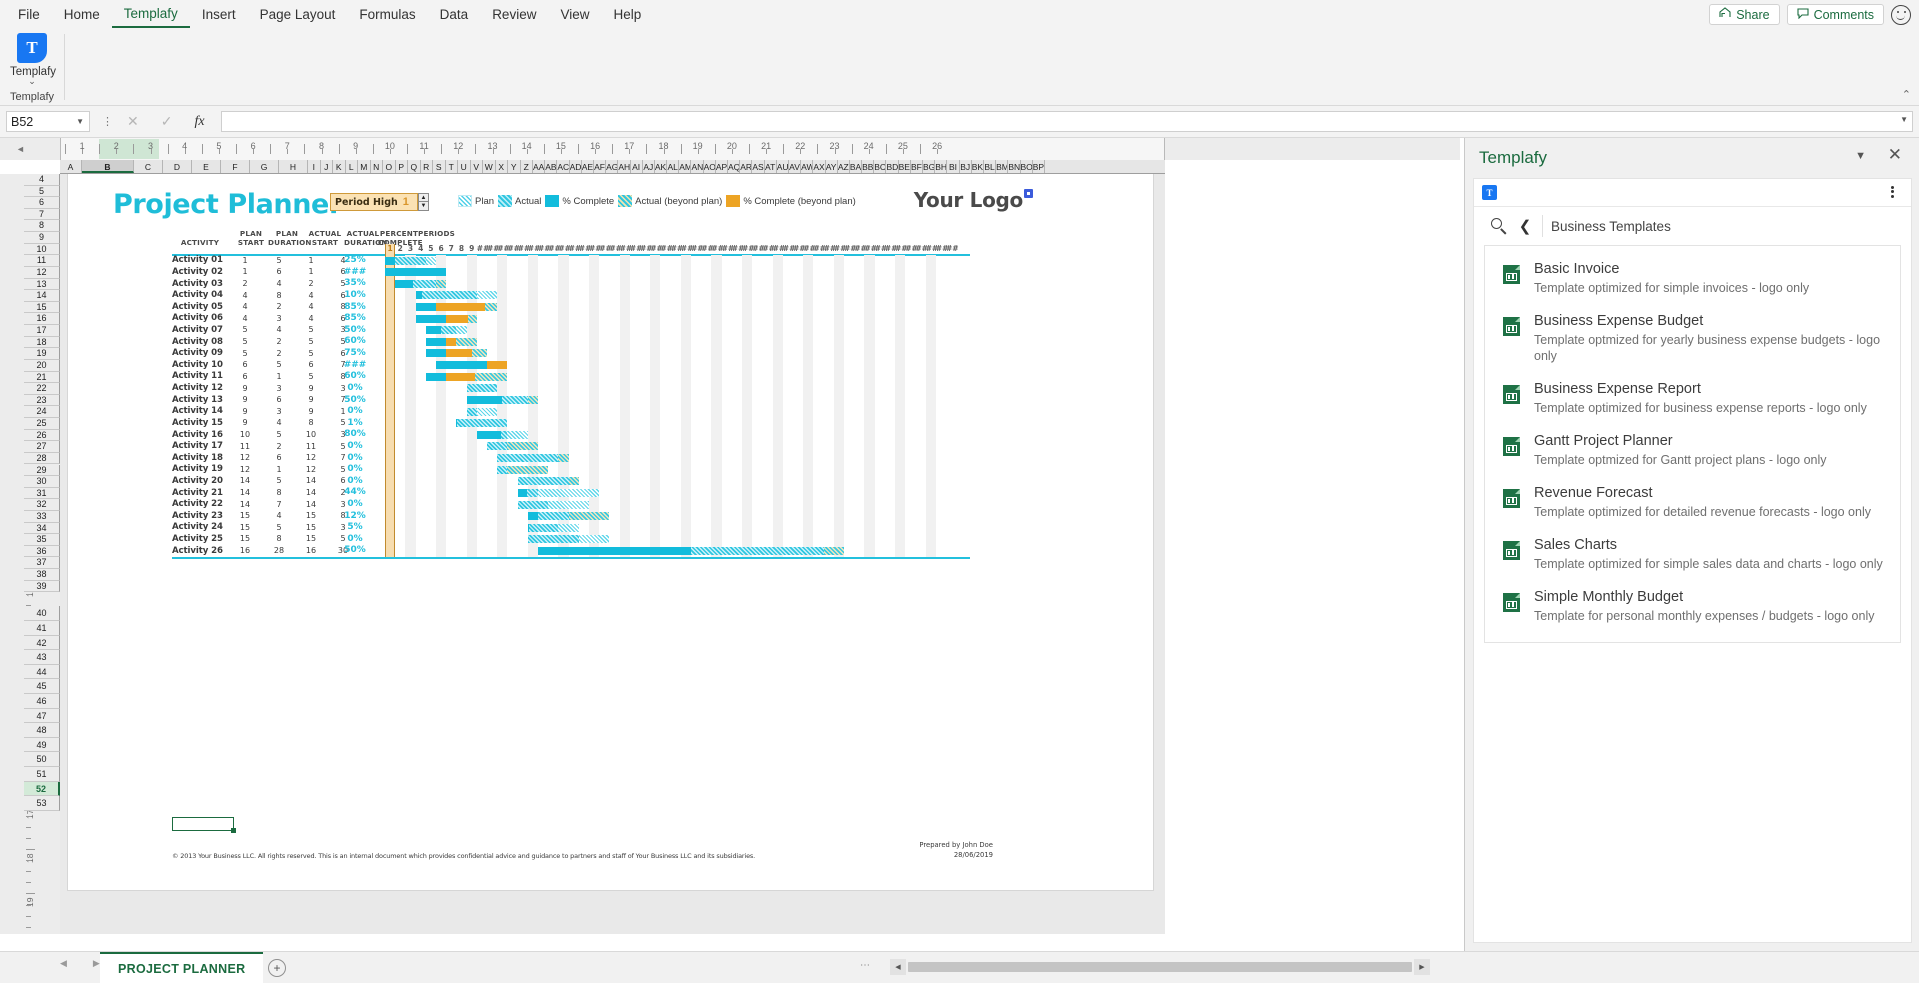 The image size is (1919, 983). What do you see at coordinates (489, 166) in the screenshot?
I see `column-header-W: W` at bounding box center [489, 166].